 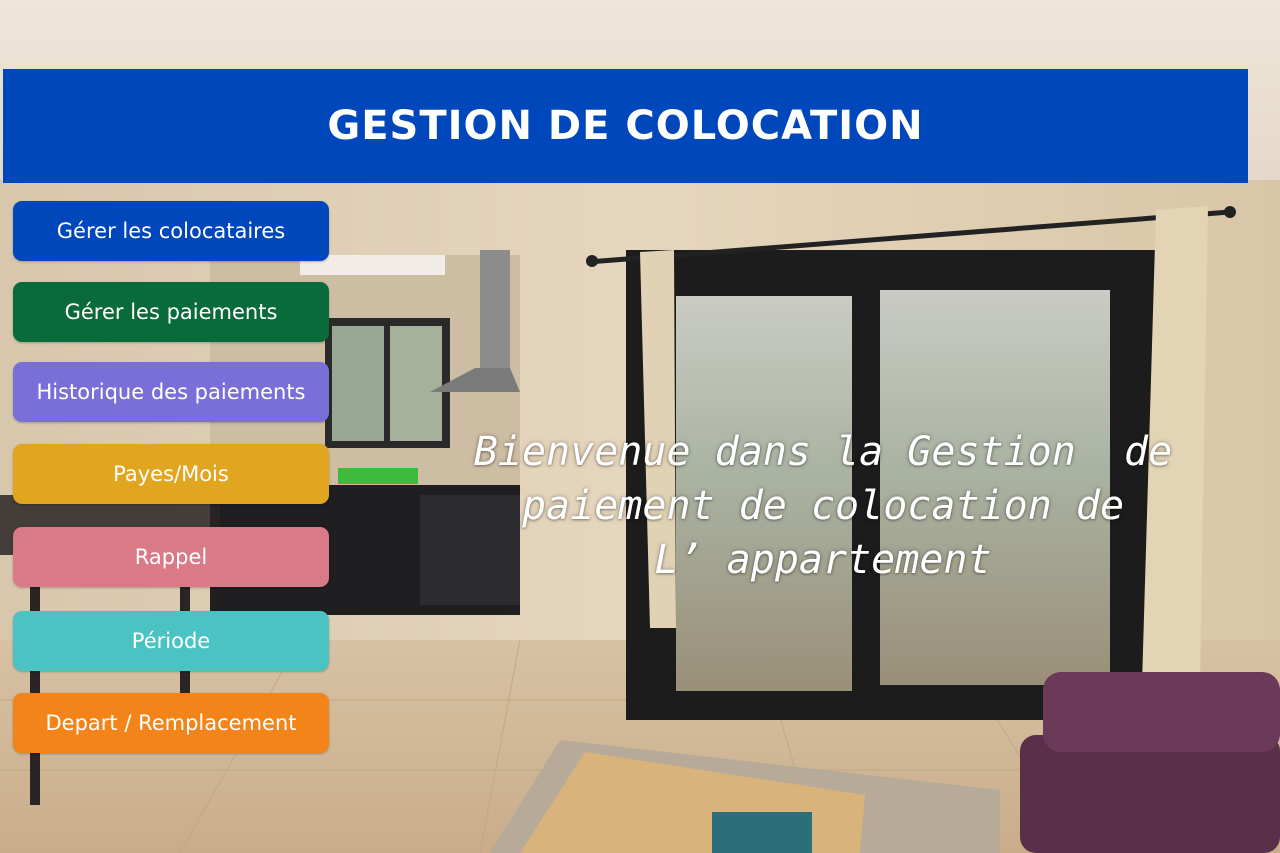 I want to click on welcome-line: L’ appartement, so click(x=823, y=560).